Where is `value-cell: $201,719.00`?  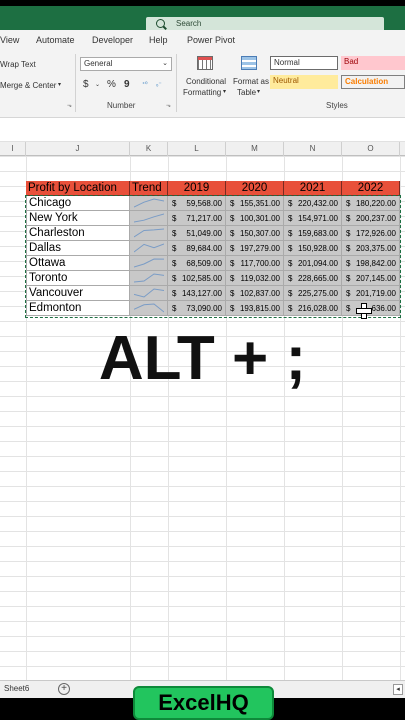 value-cell: $201,719.00 is located at coordinates (371, 293).